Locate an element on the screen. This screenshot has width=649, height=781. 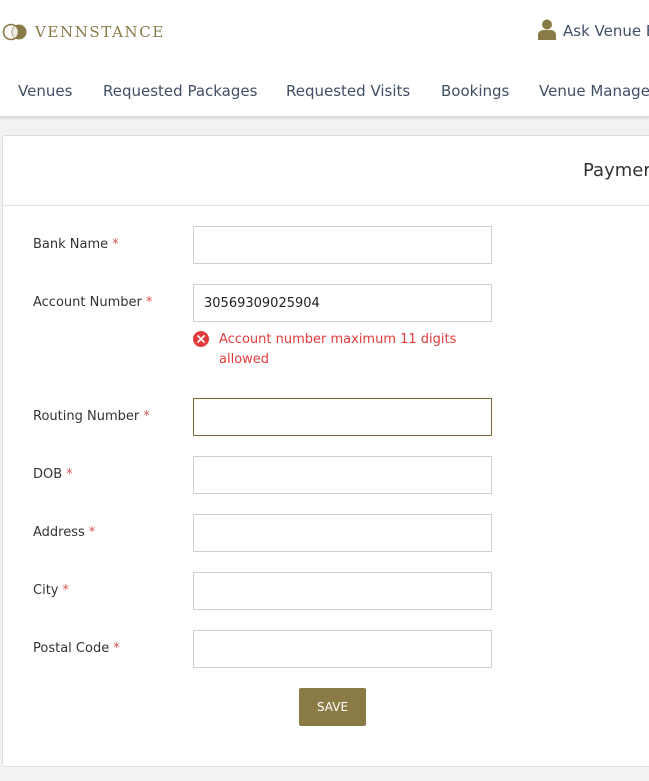
nav-item-requested-packages: Requested Packages is located at coordinates (180, 91).